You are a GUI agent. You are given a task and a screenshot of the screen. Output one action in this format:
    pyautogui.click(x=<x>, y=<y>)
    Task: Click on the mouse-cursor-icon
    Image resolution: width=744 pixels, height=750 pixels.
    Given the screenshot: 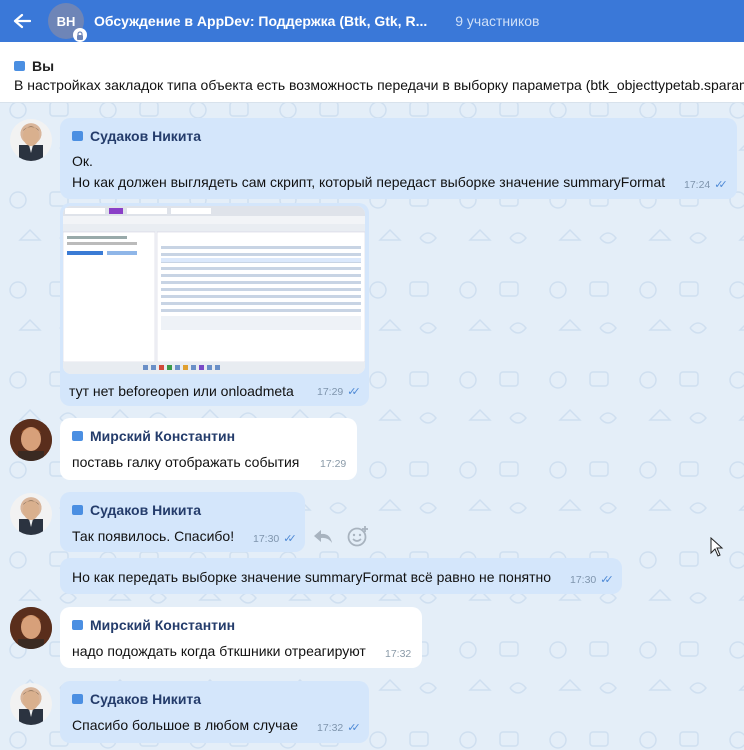 What is the action you would take?
    pyautogui.click(x=717, y=549)
    